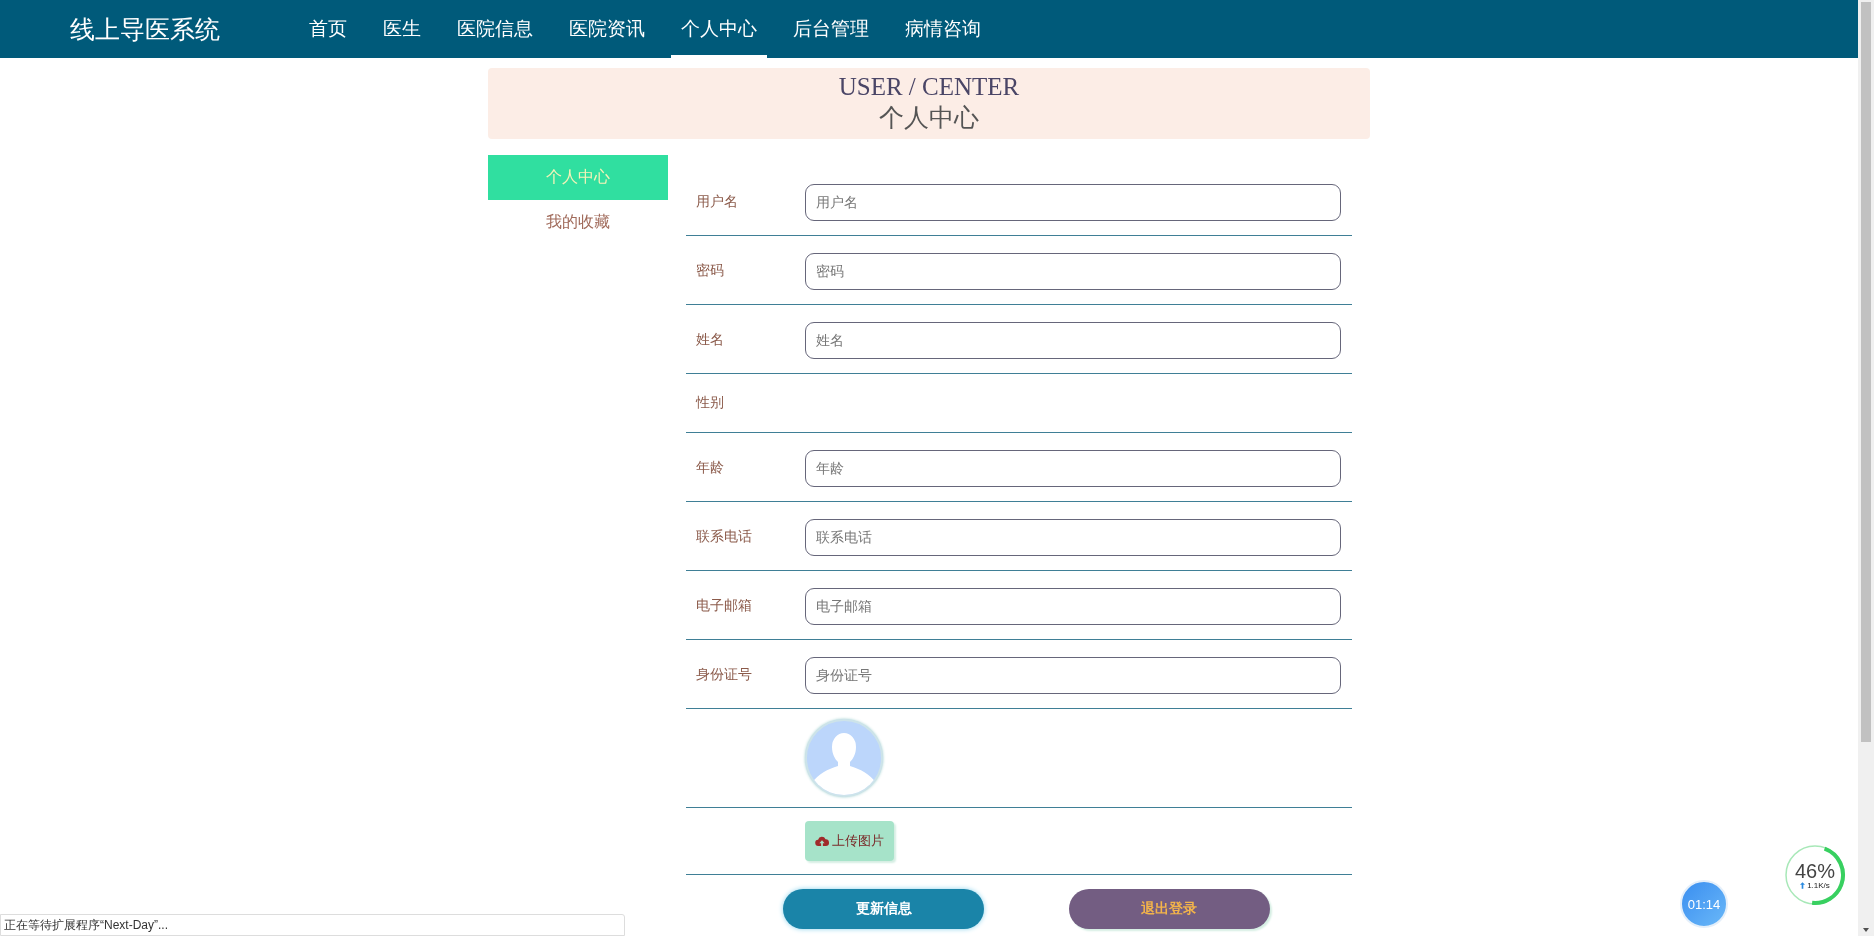  What do you see at coordinates (1818, 885) in the screenshot?
I see `speed-text: 1.1K/s` at bounding box center [1818, 885].